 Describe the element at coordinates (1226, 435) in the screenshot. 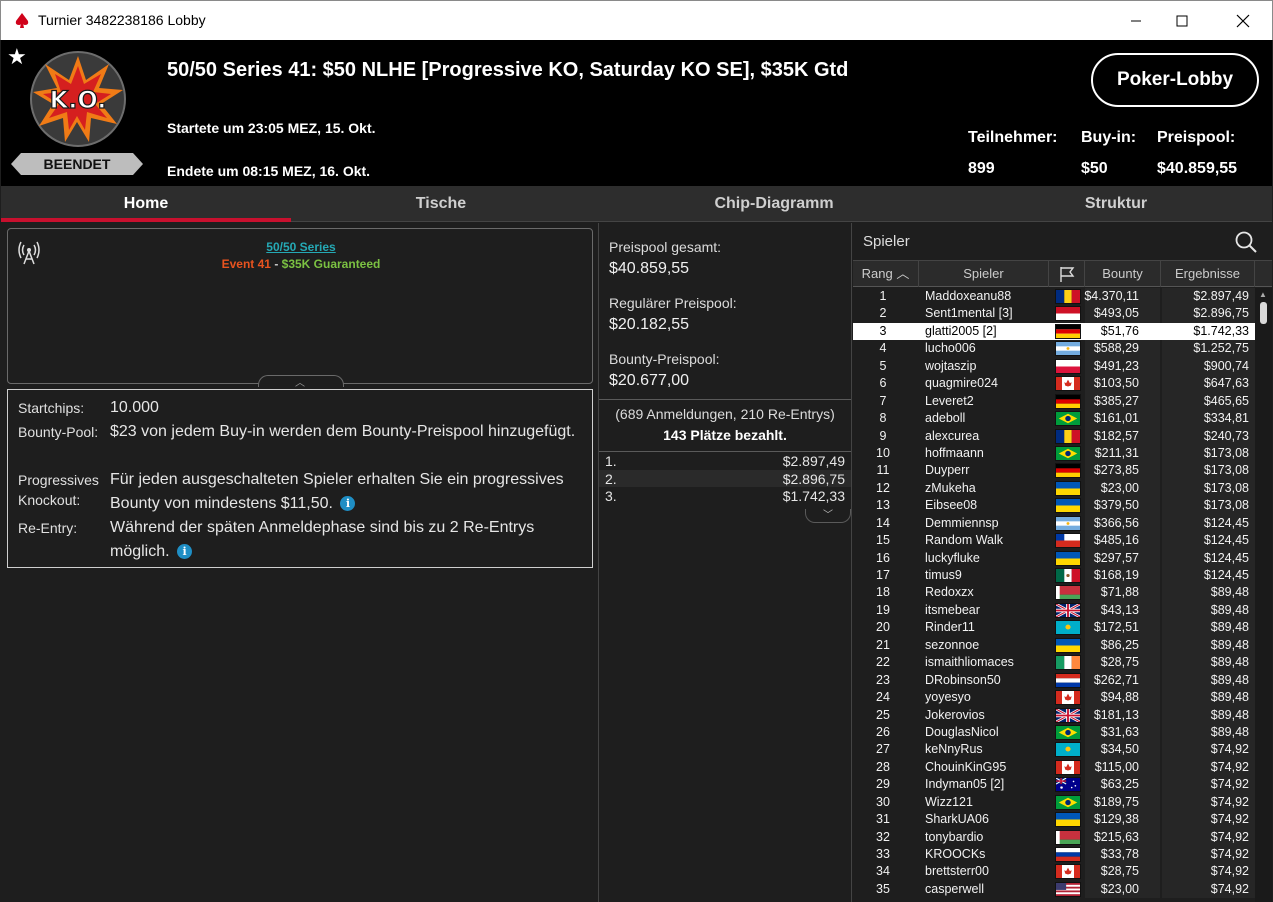

I see `player-result: $240,73` at that location.